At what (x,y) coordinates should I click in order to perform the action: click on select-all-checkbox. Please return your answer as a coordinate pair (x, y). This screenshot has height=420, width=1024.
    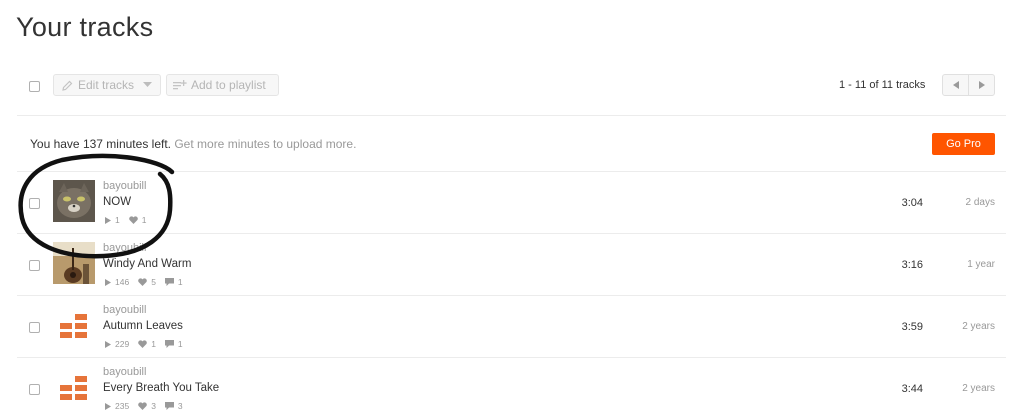
    Looking at the image, I should click on (34, 86).